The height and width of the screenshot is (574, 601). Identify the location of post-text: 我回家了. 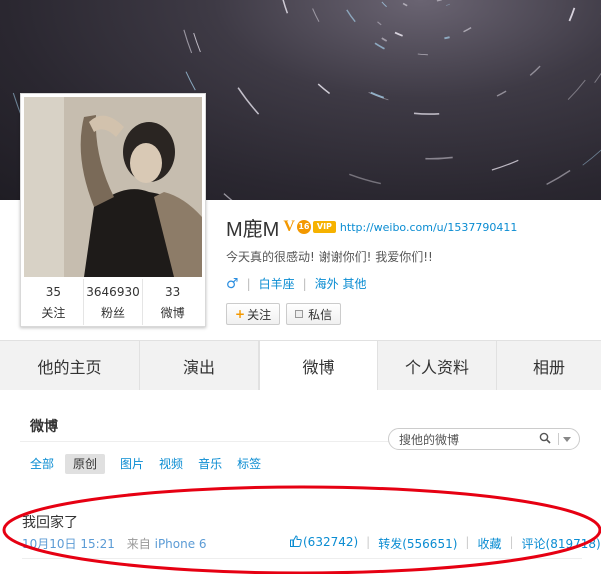
(50, 523).